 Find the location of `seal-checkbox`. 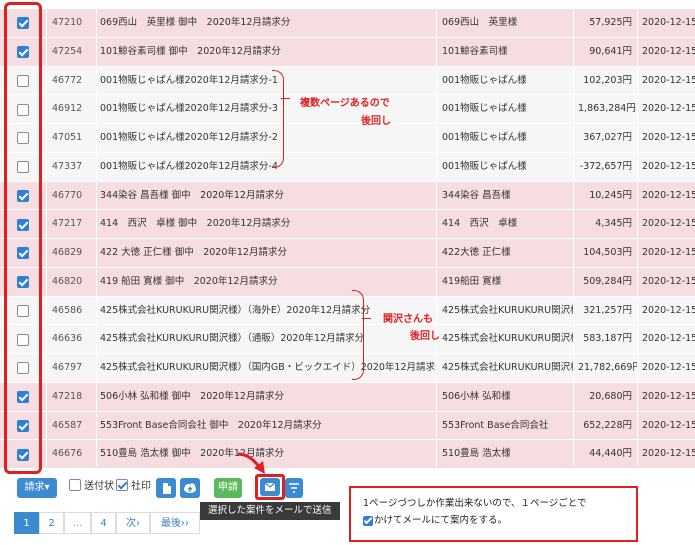

seal-checkbox is located at coordinates (122, 485).